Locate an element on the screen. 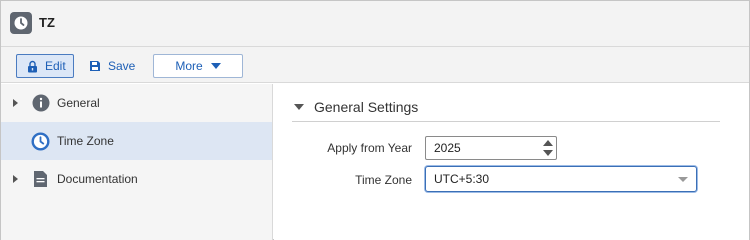 The width and height of the screenshot is (750, 240). sidebar-item-documentation: Documentation is located at coordinates (136, 179).